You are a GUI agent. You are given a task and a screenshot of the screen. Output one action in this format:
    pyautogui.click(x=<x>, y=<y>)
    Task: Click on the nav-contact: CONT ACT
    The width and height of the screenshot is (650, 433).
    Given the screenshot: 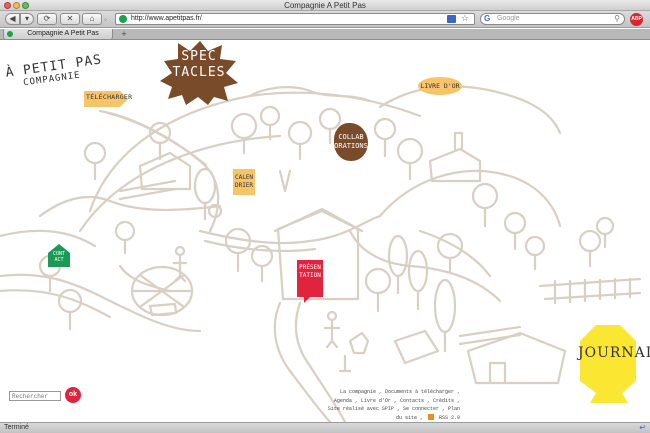 What is the action you would take?
    pyautogui.click(x=59, y=256)
    